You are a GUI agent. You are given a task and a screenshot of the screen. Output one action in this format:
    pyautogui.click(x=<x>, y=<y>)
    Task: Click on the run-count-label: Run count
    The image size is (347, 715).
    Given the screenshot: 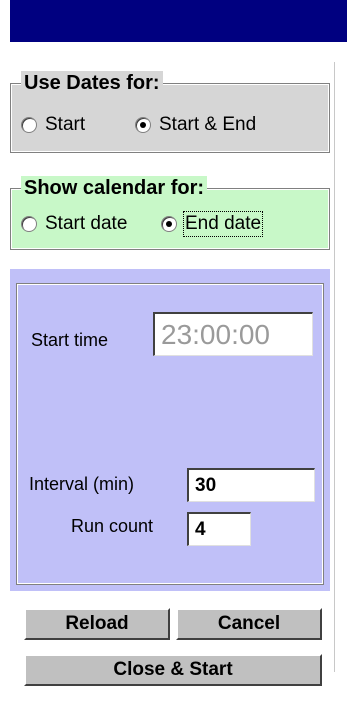 What is the action you would take?
    pyautogui.click(x=112, y=526)
    